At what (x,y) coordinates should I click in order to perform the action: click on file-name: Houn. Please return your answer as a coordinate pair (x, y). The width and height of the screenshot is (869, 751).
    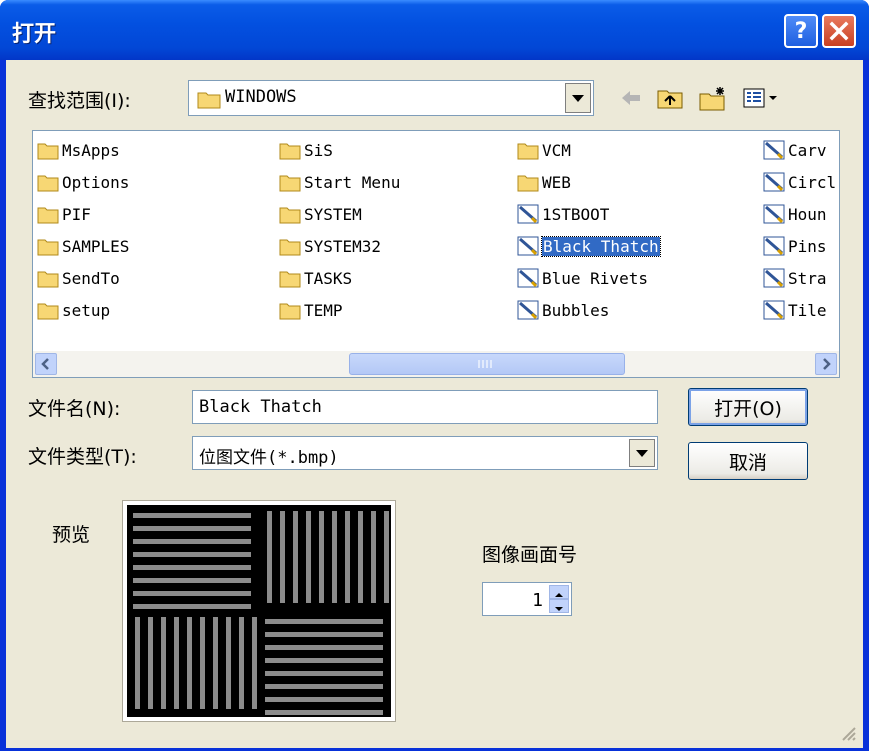
    Looking at the image, I should click on (807, 214).